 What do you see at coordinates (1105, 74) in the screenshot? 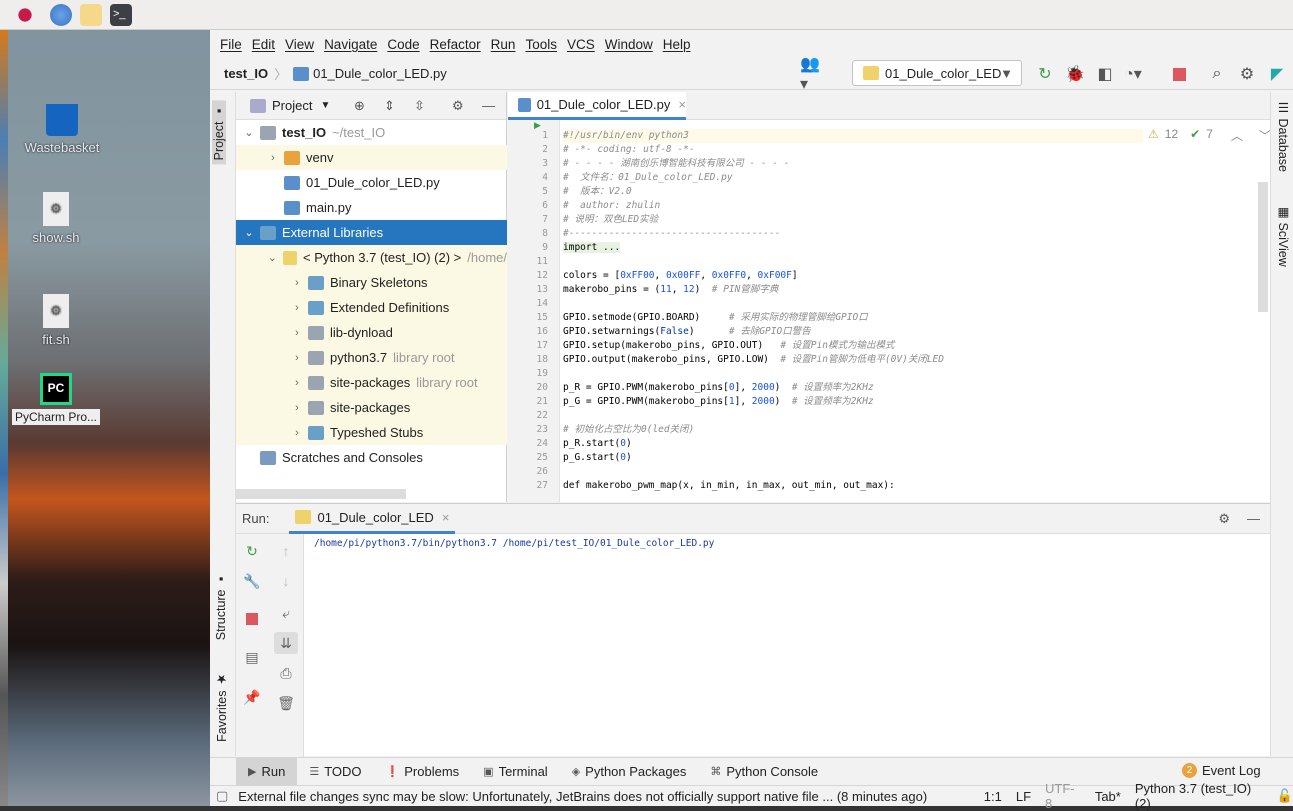
I see `coverage-icon: ◧` at bounding box center [1105, 74].